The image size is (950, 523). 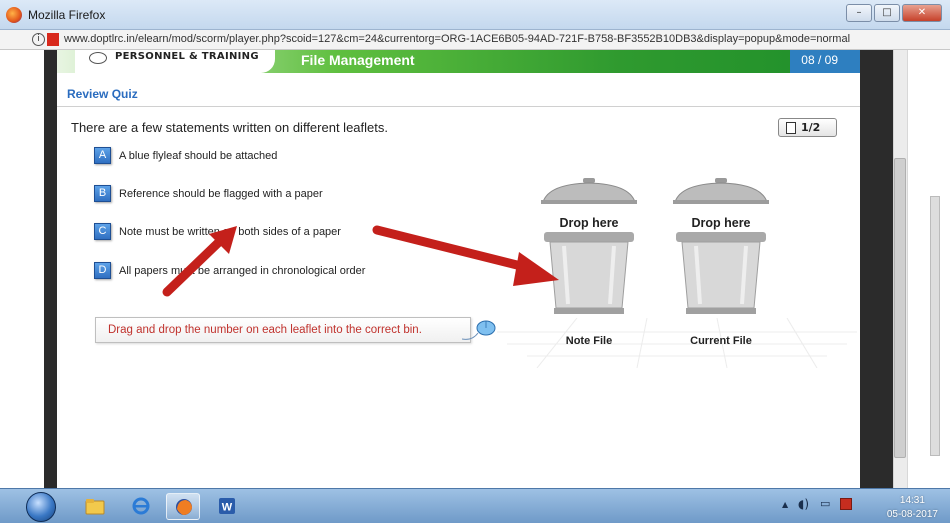 I want to click on tray-expand-icon: ▲, so click(x=785, y=504).